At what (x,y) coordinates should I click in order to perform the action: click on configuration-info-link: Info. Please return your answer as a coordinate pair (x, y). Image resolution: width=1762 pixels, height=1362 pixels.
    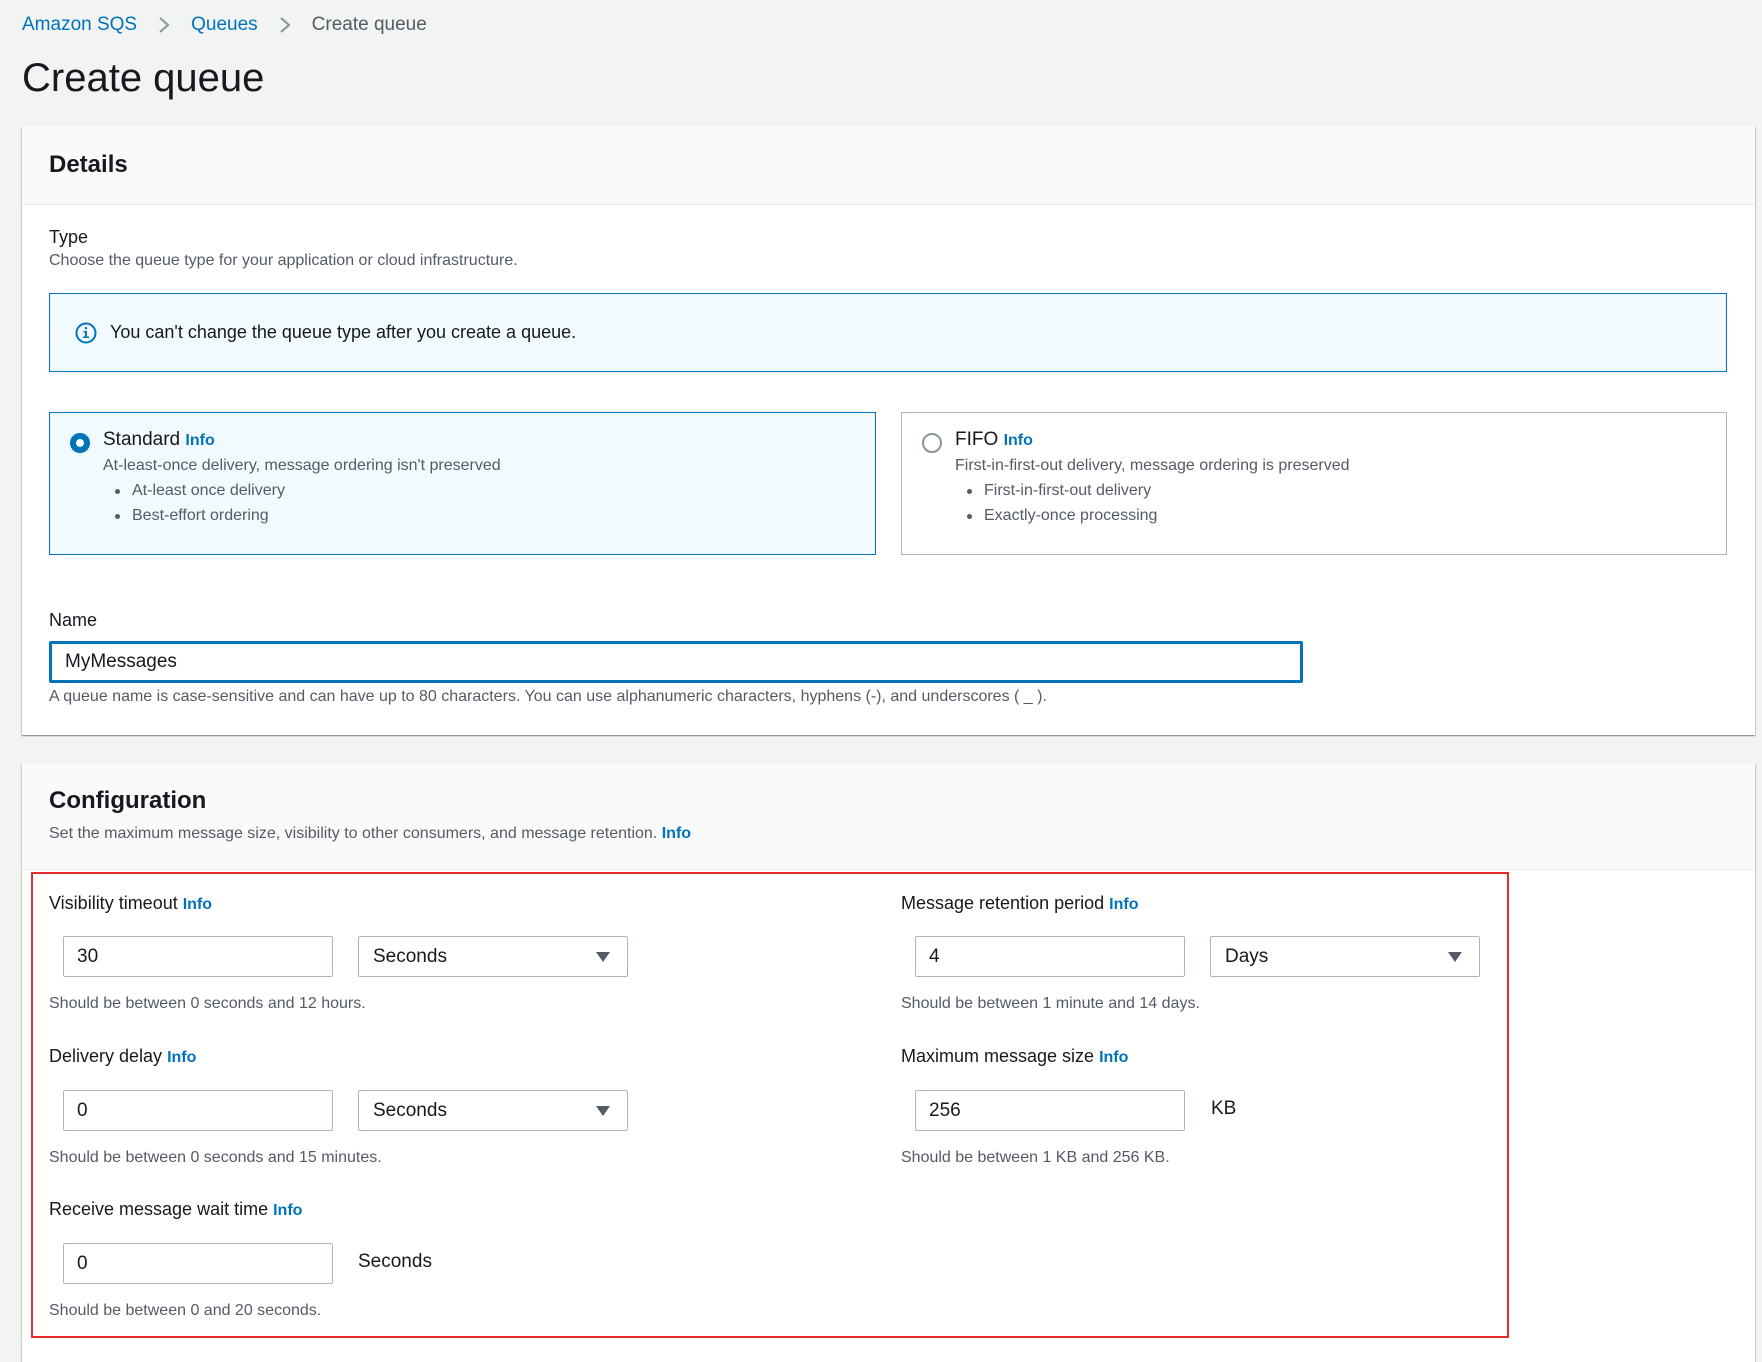
    Looking at the image, I should click on (676, 833).